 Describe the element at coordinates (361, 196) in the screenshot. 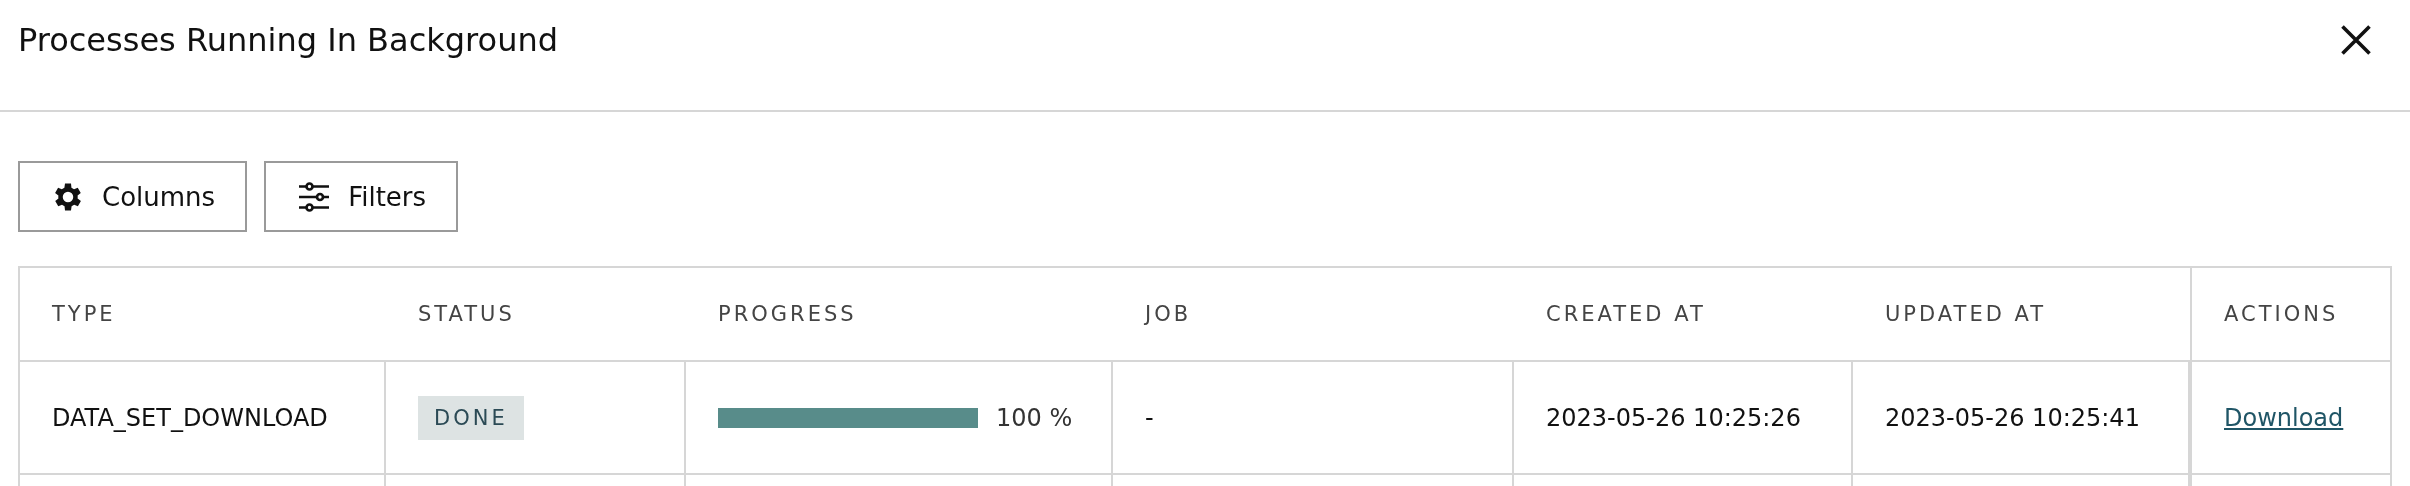

I see `filters-button: Filters` at that location.